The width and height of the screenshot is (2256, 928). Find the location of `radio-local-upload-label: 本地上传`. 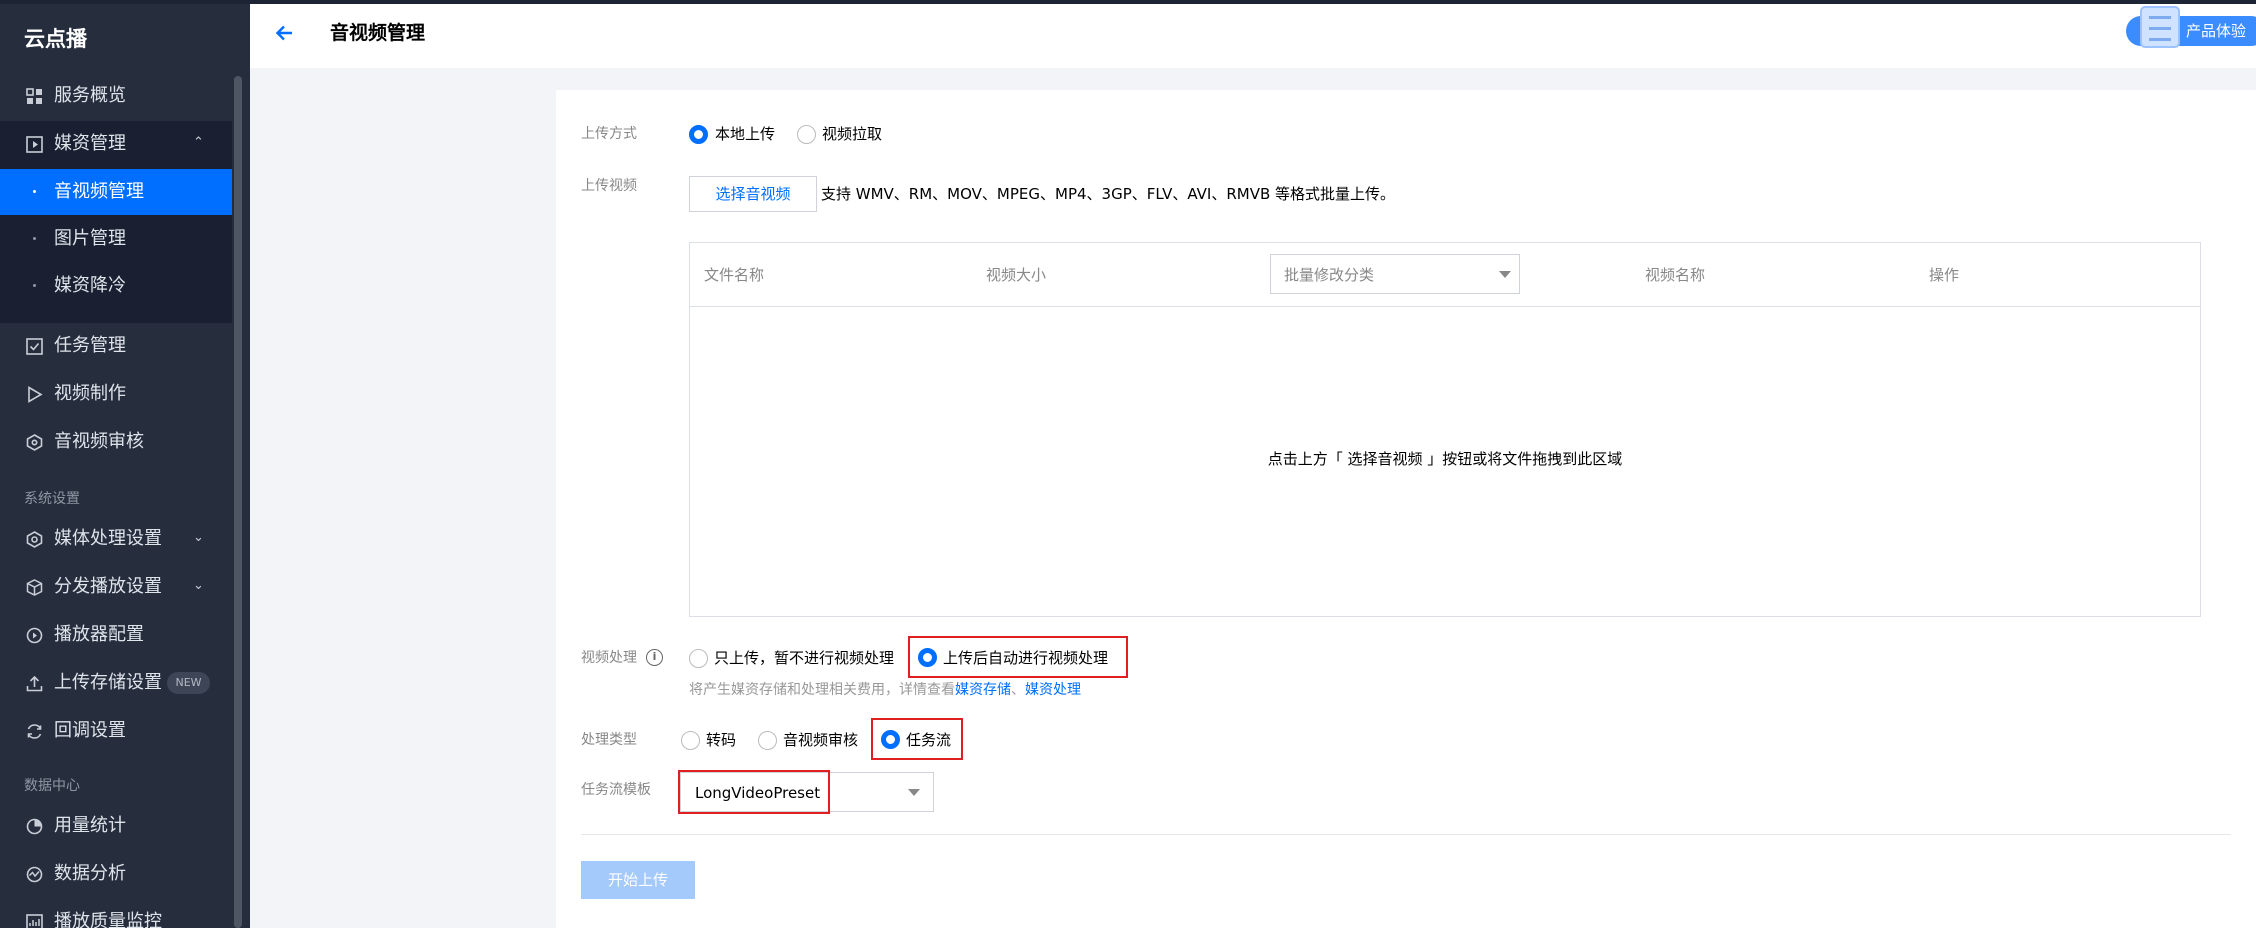

radio-local-upload-label: 本地上传 is located at coordinates (745, 134).